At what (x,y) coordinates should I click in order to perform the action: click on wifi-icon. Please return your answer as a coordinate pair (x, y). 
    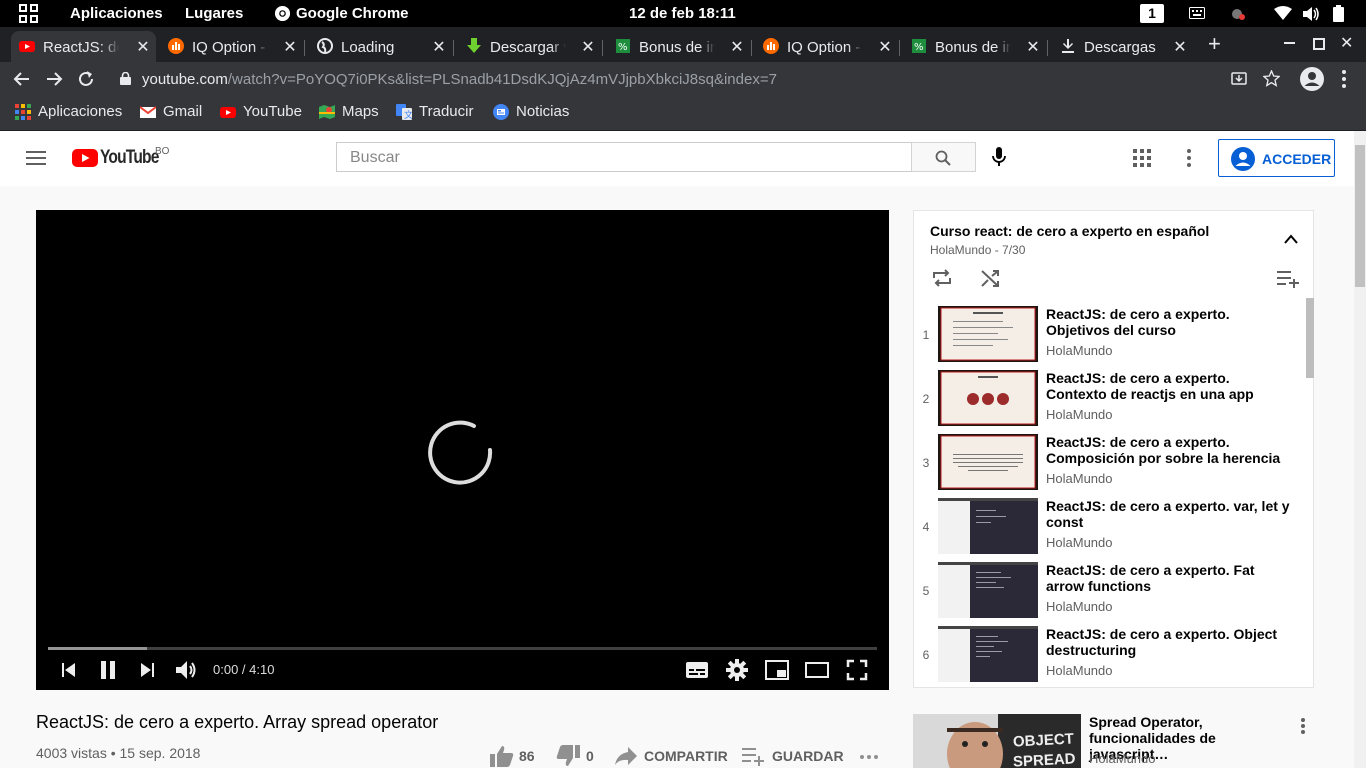
    Looking at the image, I should click on (1283, 13).